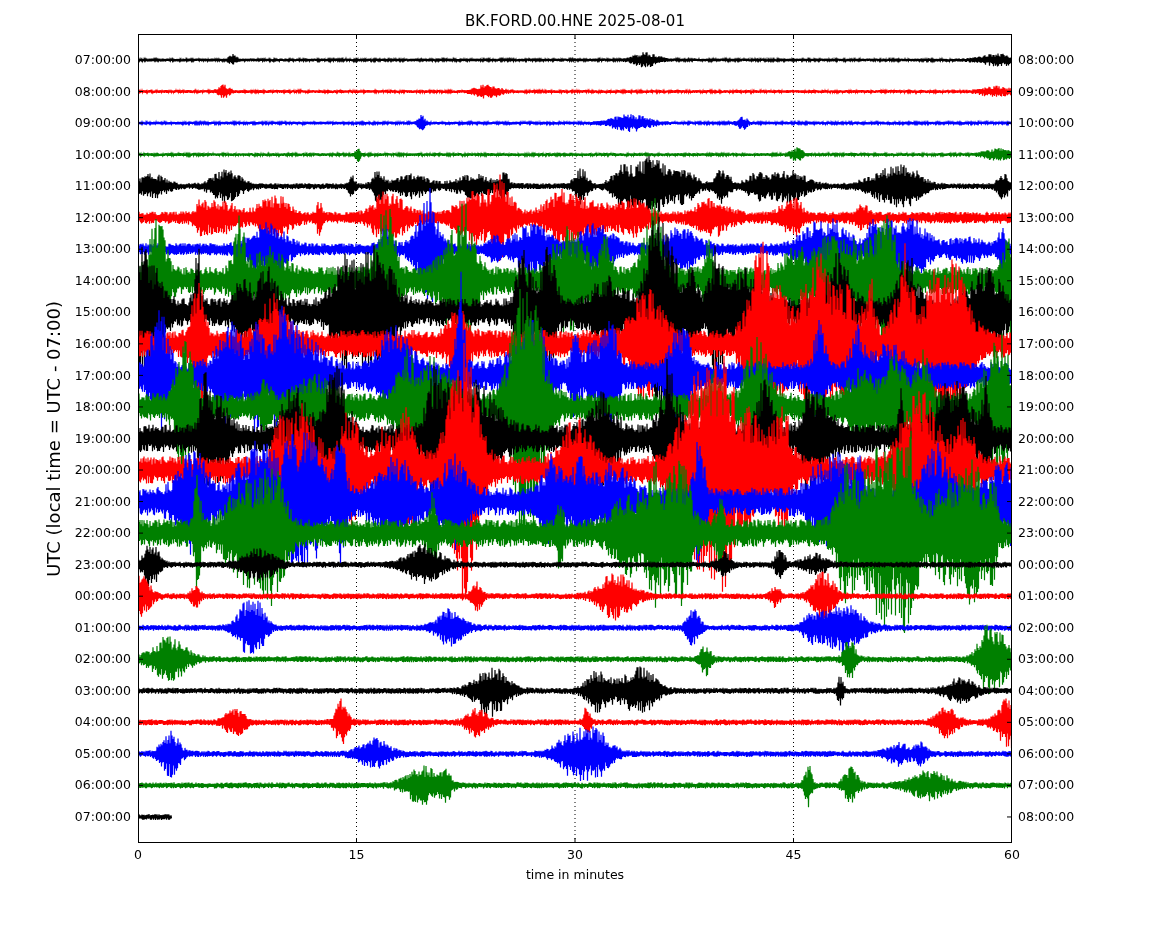 Image resolution: width=1150 pixels, height=950 pixels. I want to click on chart-title: BK.FORD.00.HNE 2025-08-01, so click(575, 21).